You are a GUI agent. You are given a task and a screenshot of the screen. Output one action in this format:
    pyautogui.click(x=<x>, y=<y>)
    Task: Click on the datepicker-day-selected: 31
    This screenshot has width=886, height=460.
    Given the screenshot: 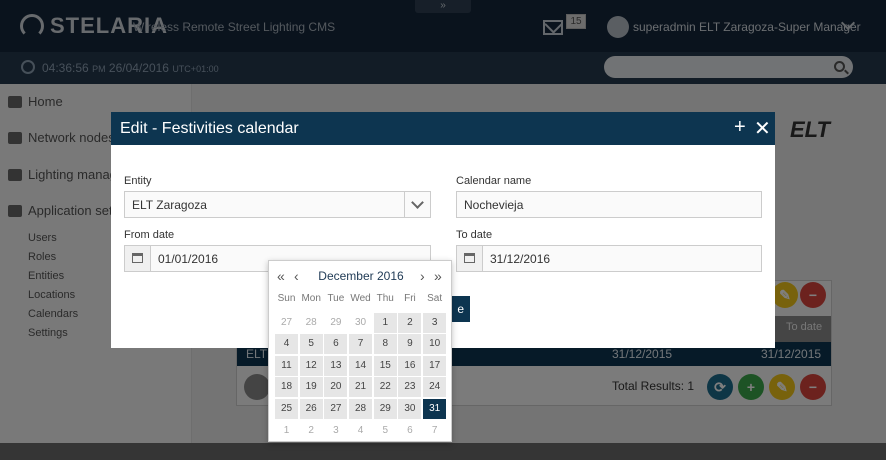 What is the action you would take?
    pyautogui.click(x=435, y=408)
    